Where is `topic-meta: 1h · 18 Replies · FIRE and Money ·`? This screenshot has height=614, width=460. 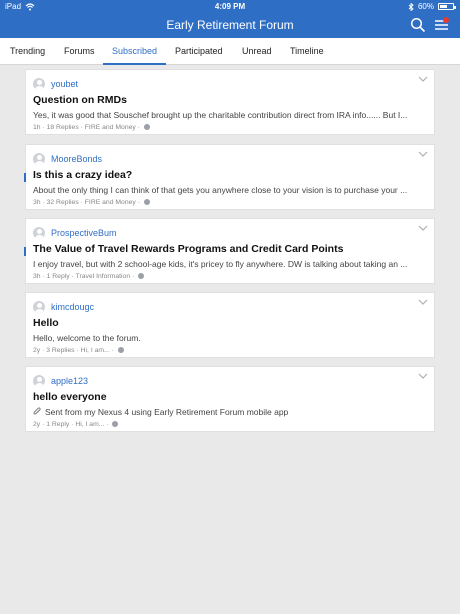 topic-meta: 1h · 18 Replies · FIRE and Money · is located at coordinates (91, 127).